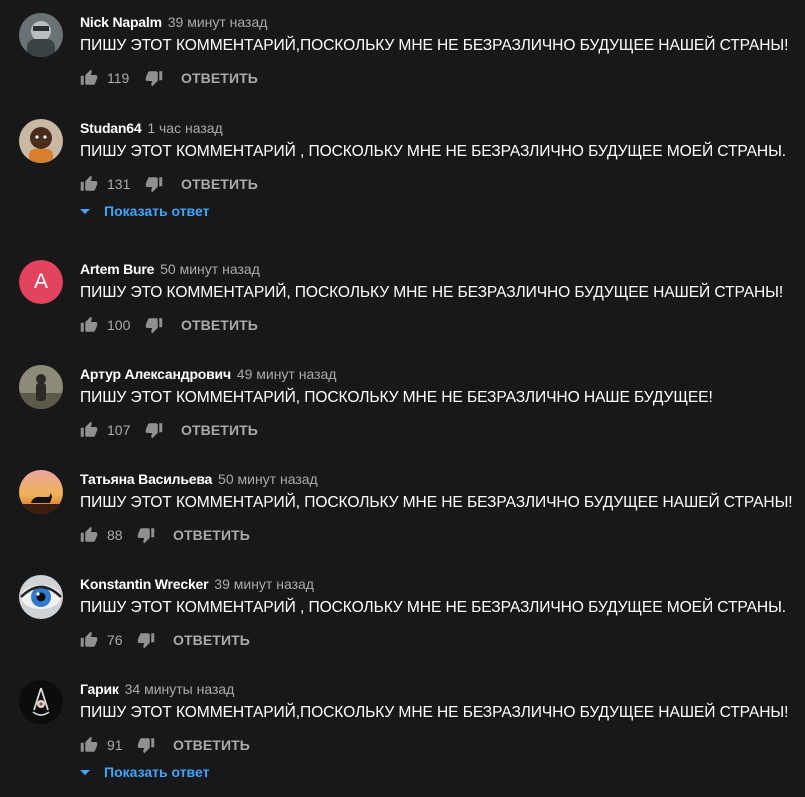  Describe the element at coordinates (117, 269) in the screenshot. I see `author-name: Artem Bure` at that location.